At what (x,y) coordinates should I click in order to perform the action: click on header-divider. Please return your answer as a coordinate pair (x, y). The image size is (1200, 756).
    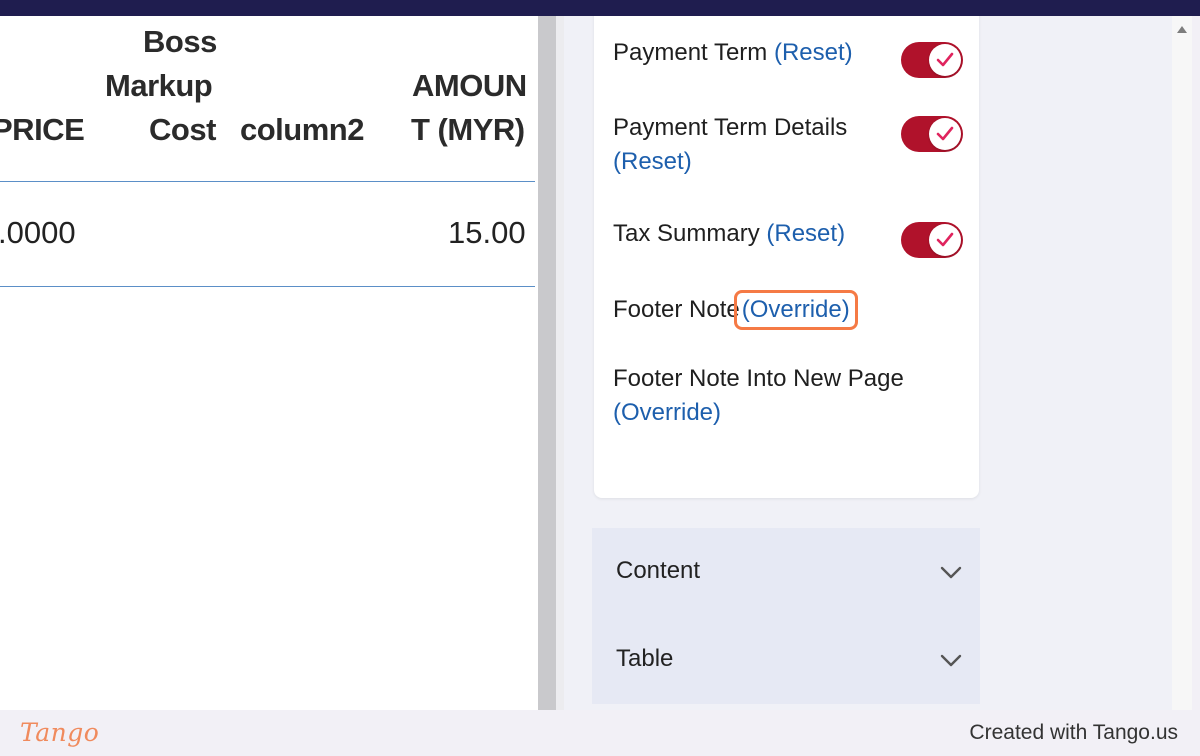
    Looking at the image, I should click on (267, 181).